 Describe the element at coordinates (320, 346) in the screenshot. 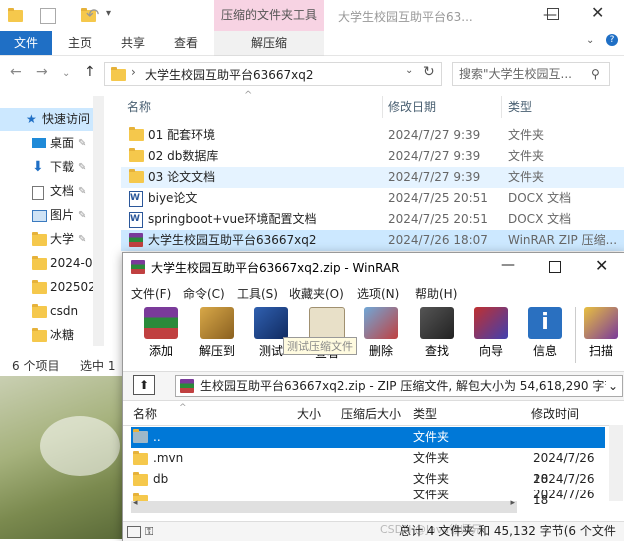

I see `tooltip: 测试压缩文件` at that location.